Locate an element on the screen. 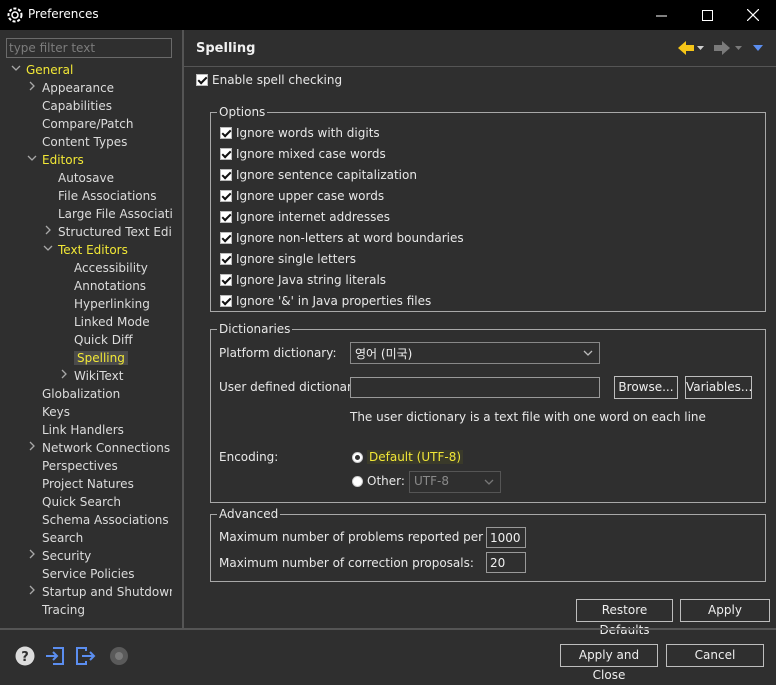 The image size is (776, 685). restore-defaults-button: Restore Defaults is located at coordinates (624, 618).